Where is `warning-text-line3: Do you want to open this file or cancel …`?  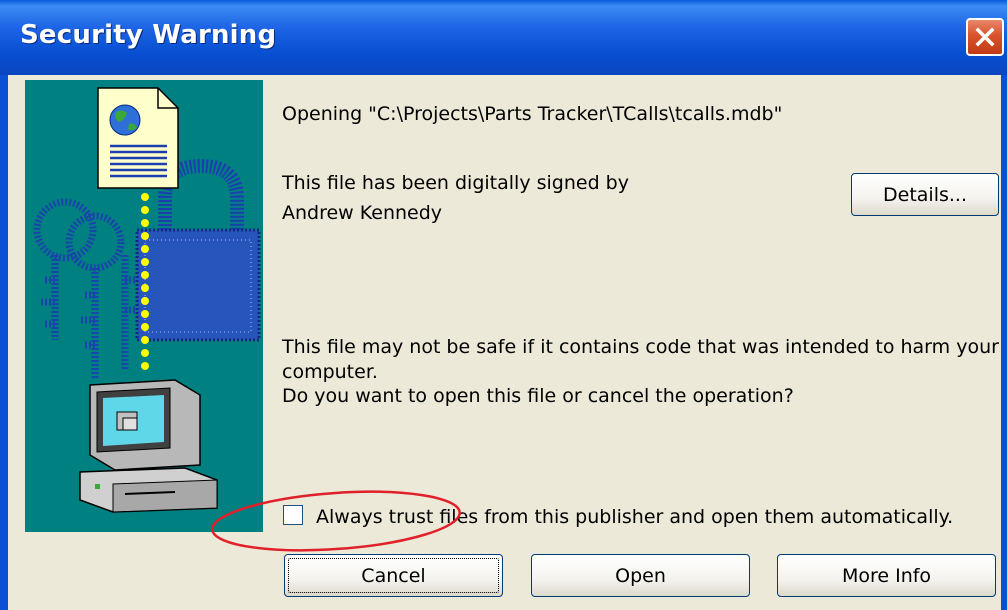 warning-text-line3: Do you want to open this file or cancel … is located at coordinates (538, 396).